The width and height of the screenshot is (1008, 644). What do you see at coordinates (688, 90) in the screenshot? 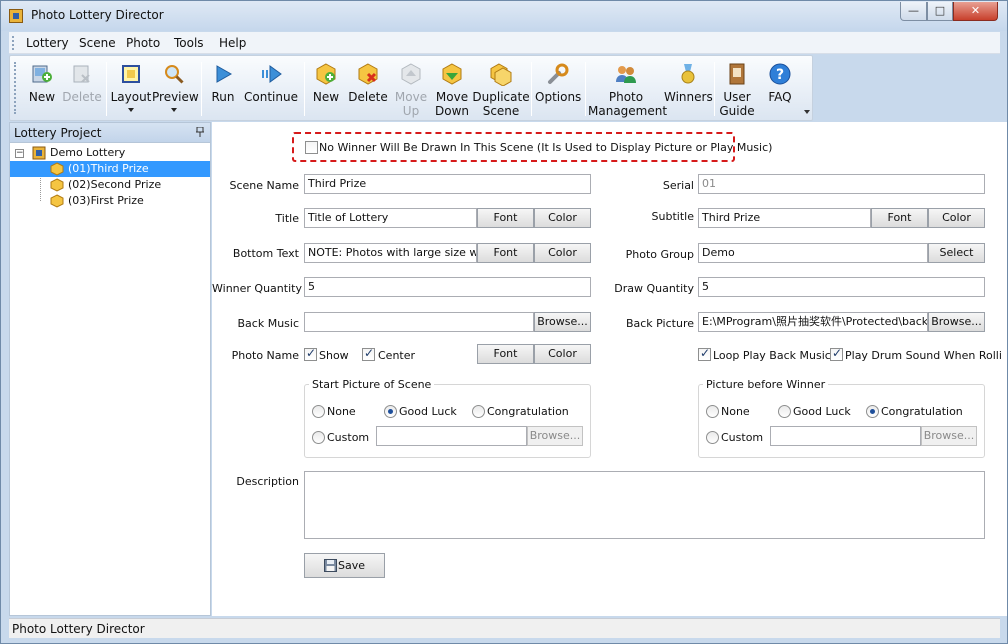
I see `winners-button: Winners` at bounding box center [688, 90].